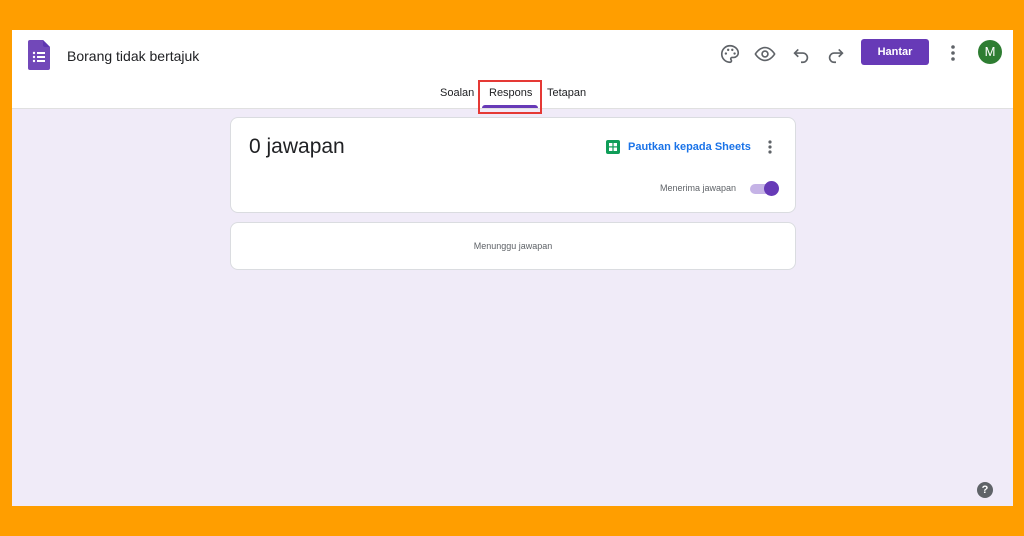  I want to click on undo-icon, so click(801, 54).